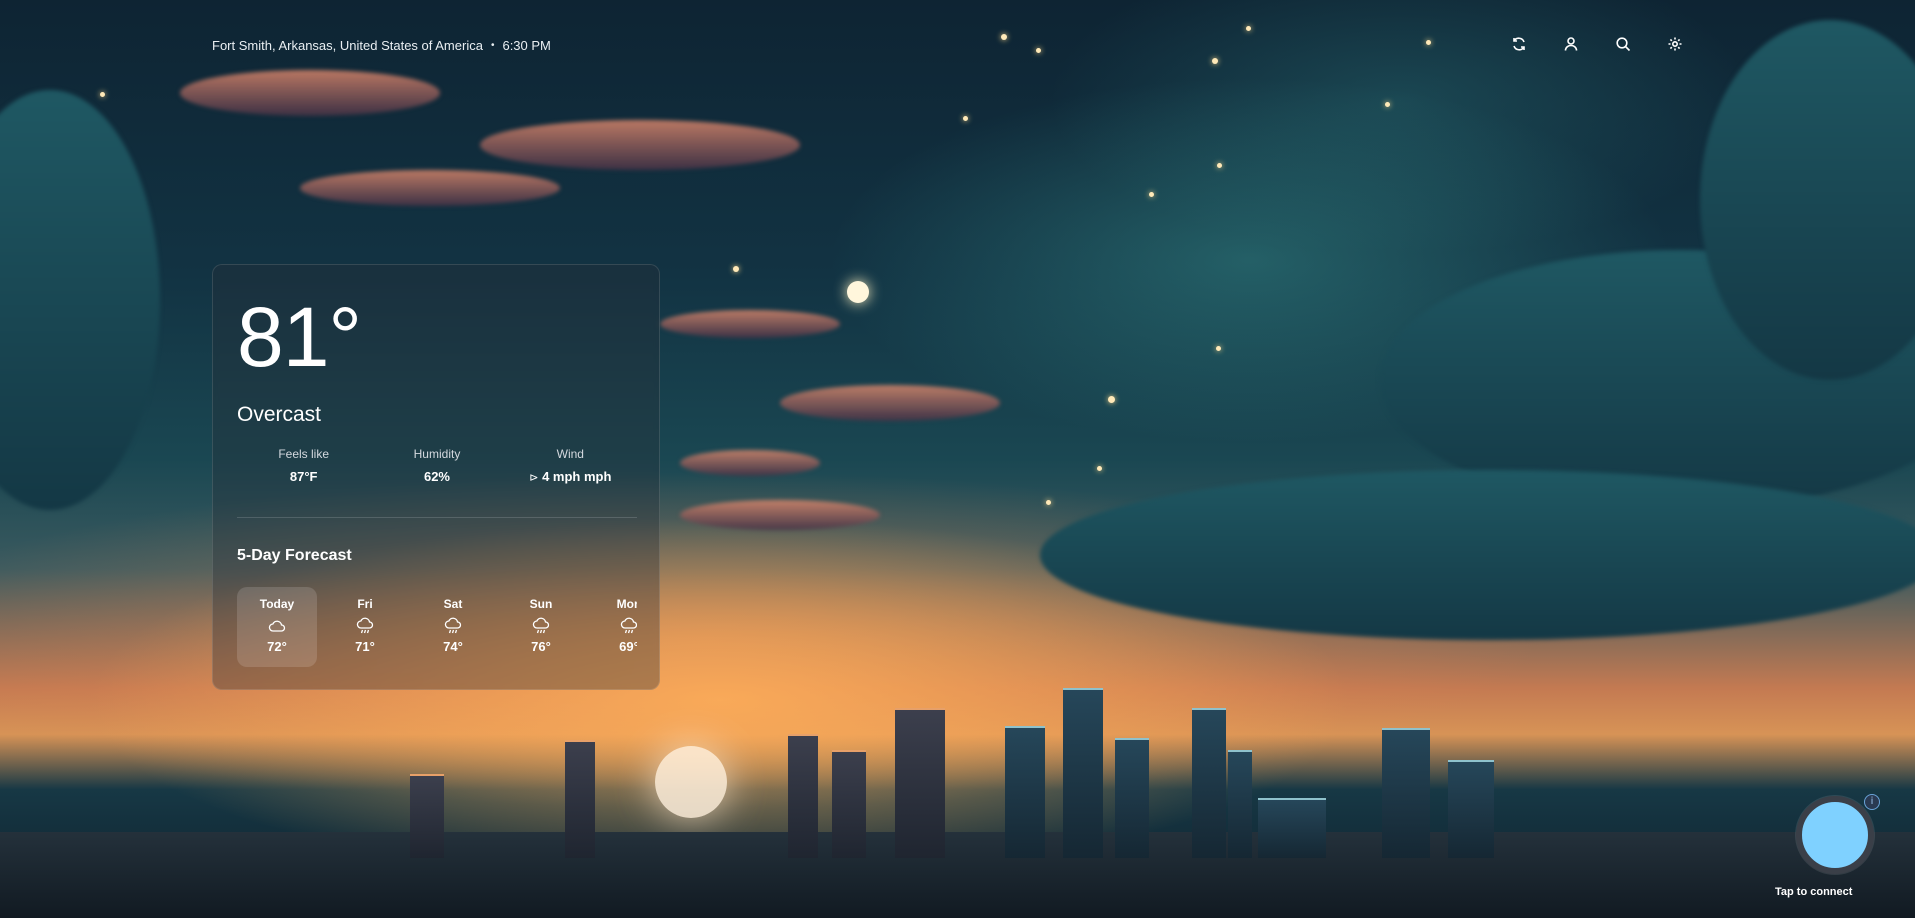 Image resolution: width=1915 pixels, height=918 pixels. I want to click on assistant-orb-wrap: i, so click(1838, 837).